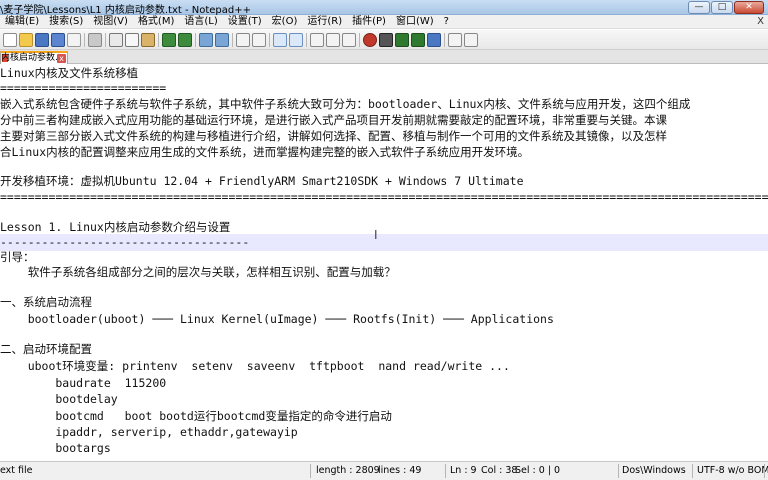 Image resolution: width=768 pixels, height=480 pixels. I want to click on editor-line: bootdelay, so click(59, 399).